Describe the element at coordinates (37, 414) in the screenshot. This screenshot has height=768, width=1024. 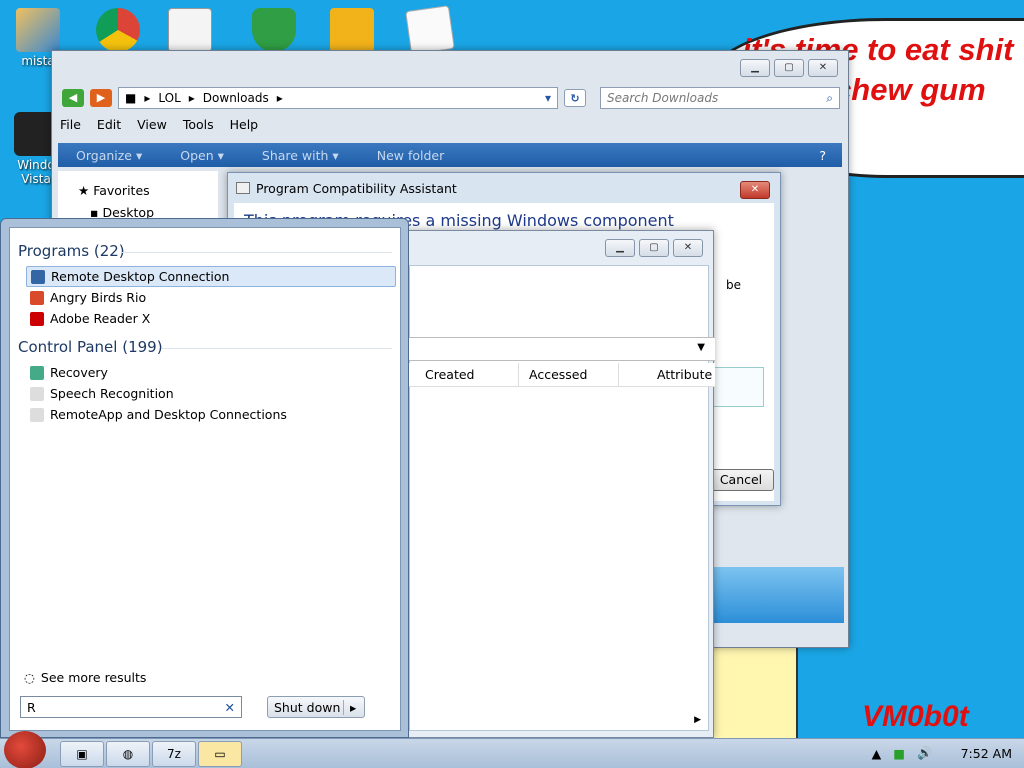
I see `remoteapp-icon` at that location.